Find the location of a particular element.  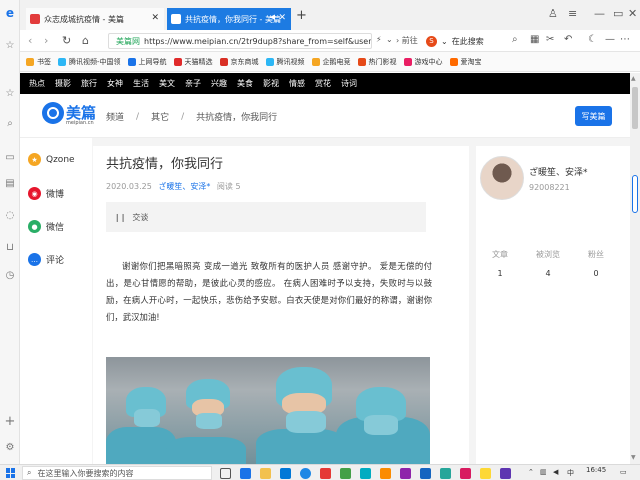

nav-item-movies: 影视 is located at coordinates (271, 83).